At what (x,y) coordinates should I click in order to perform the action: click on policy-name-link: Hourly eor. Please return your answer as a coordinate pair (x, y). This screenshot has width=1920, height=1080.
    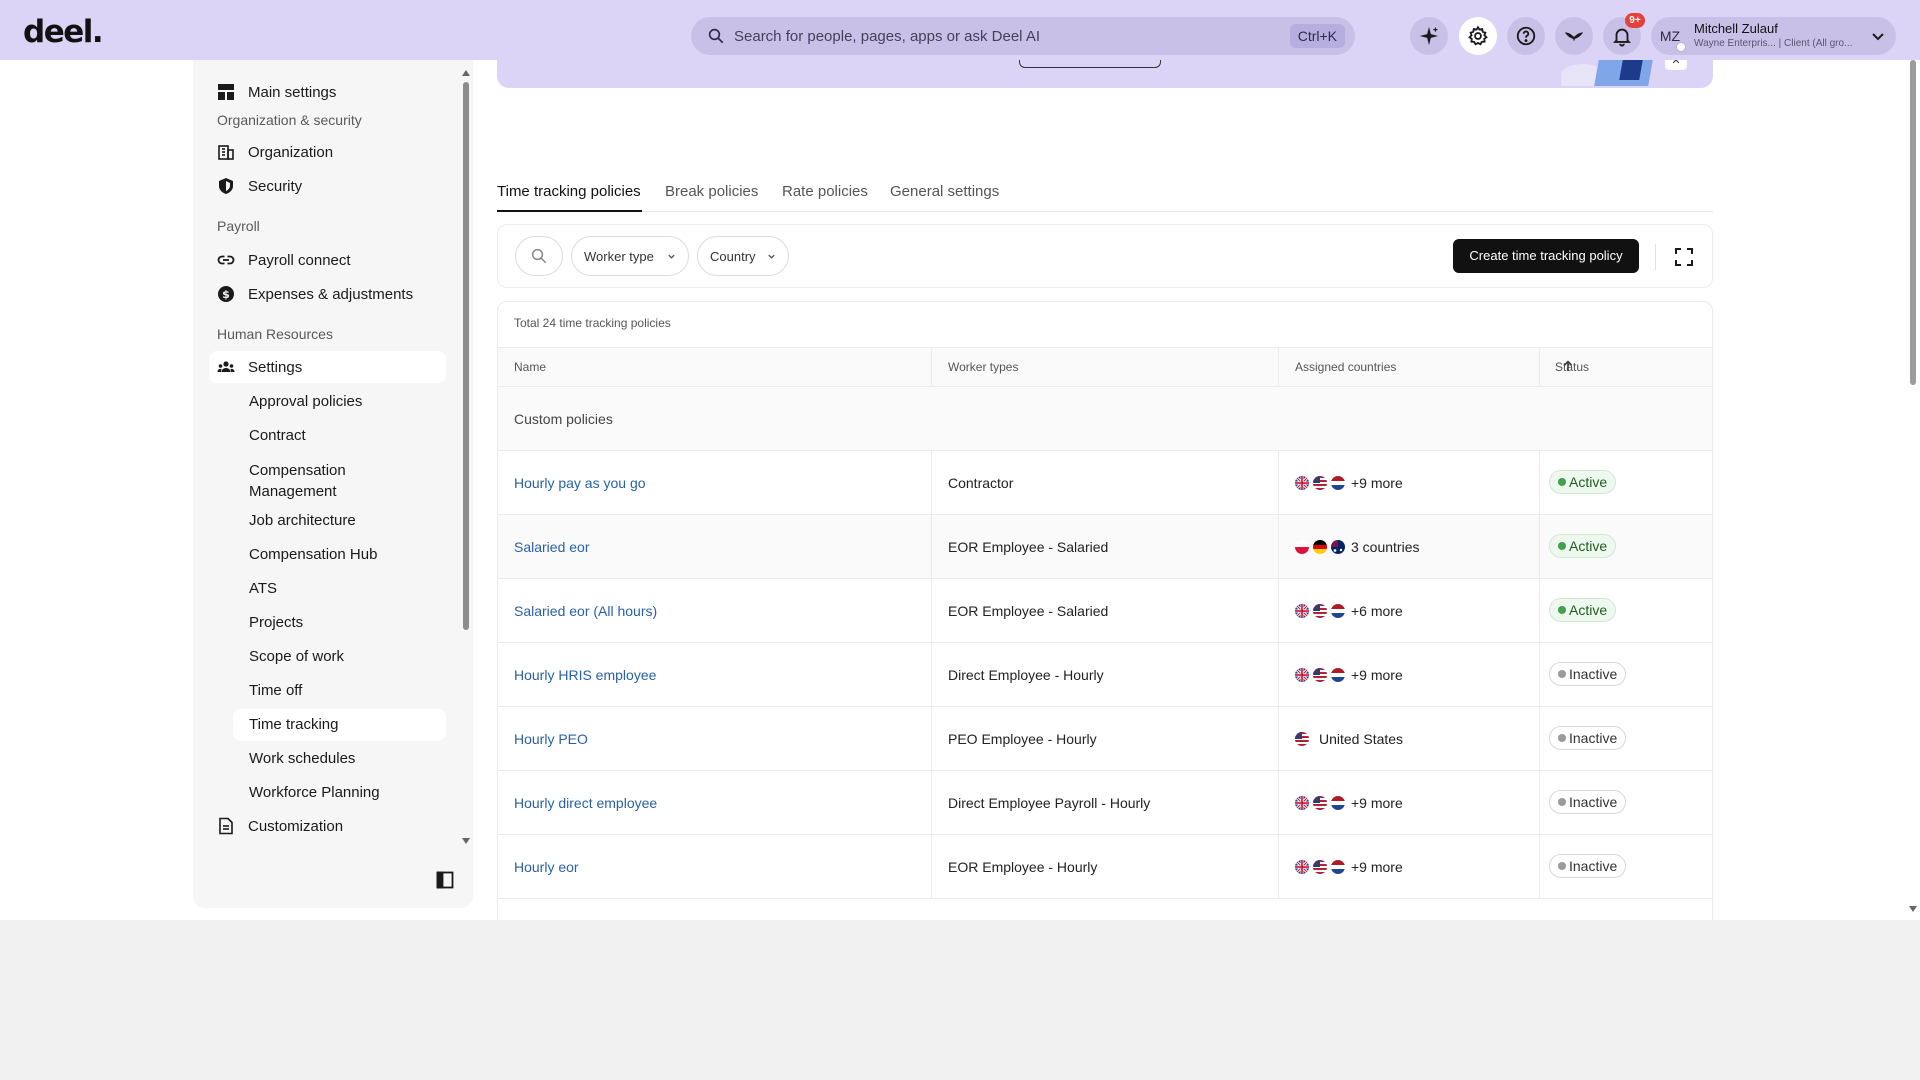
    Looking at the image, I should click on (546, 867).